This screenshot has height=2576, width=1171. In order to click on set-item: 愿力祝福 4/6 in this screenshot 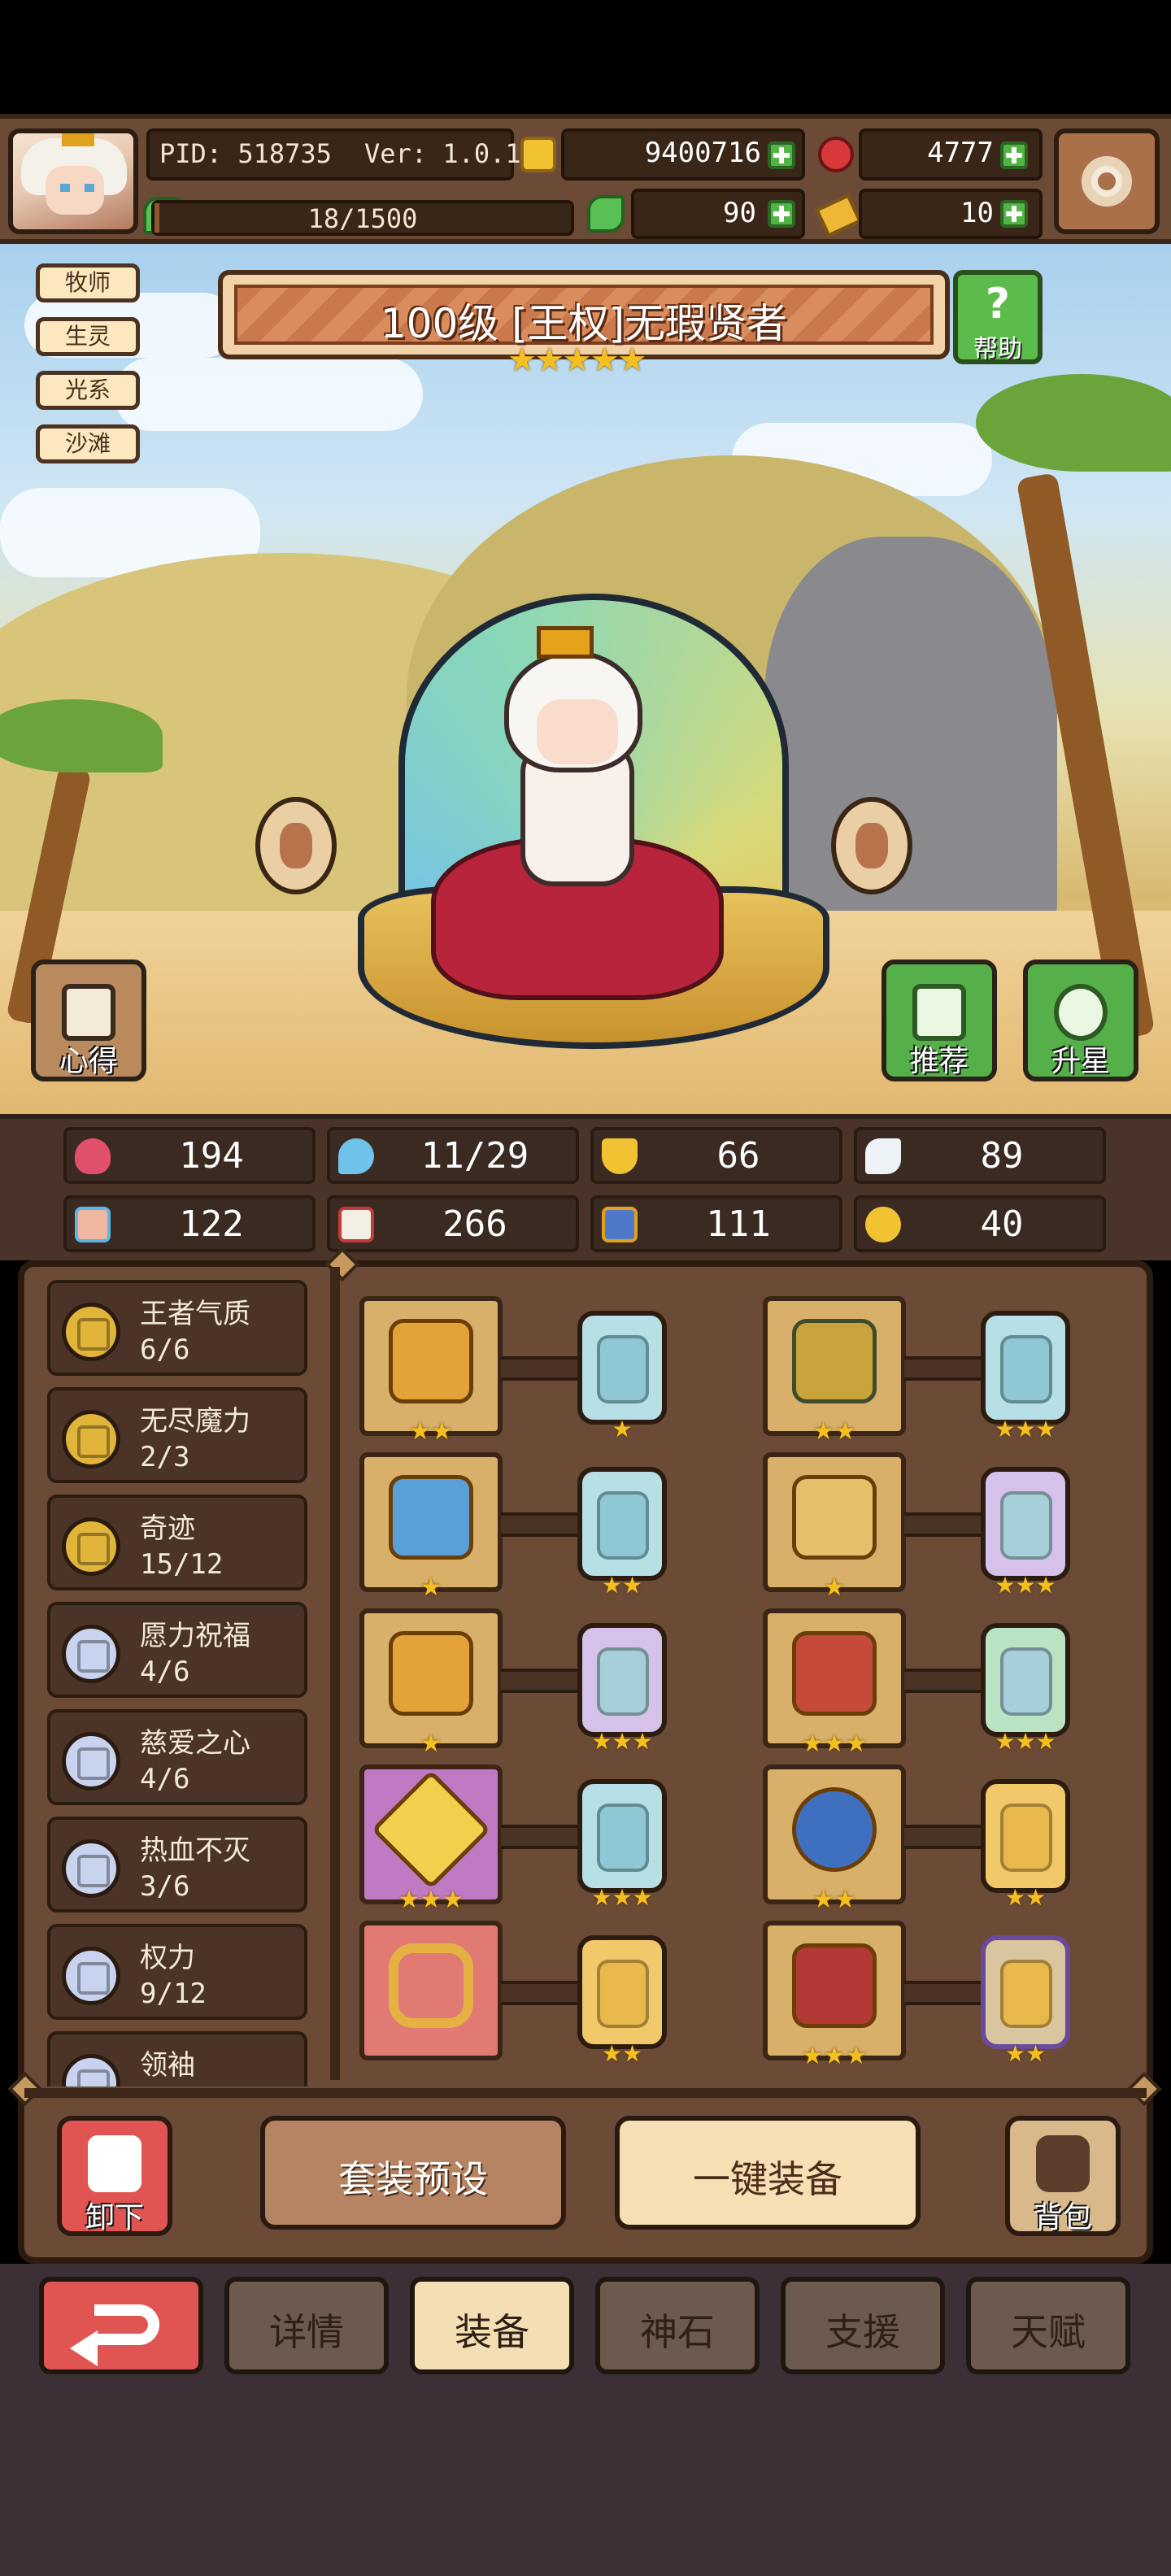, I will do `click(177, 1650)`.